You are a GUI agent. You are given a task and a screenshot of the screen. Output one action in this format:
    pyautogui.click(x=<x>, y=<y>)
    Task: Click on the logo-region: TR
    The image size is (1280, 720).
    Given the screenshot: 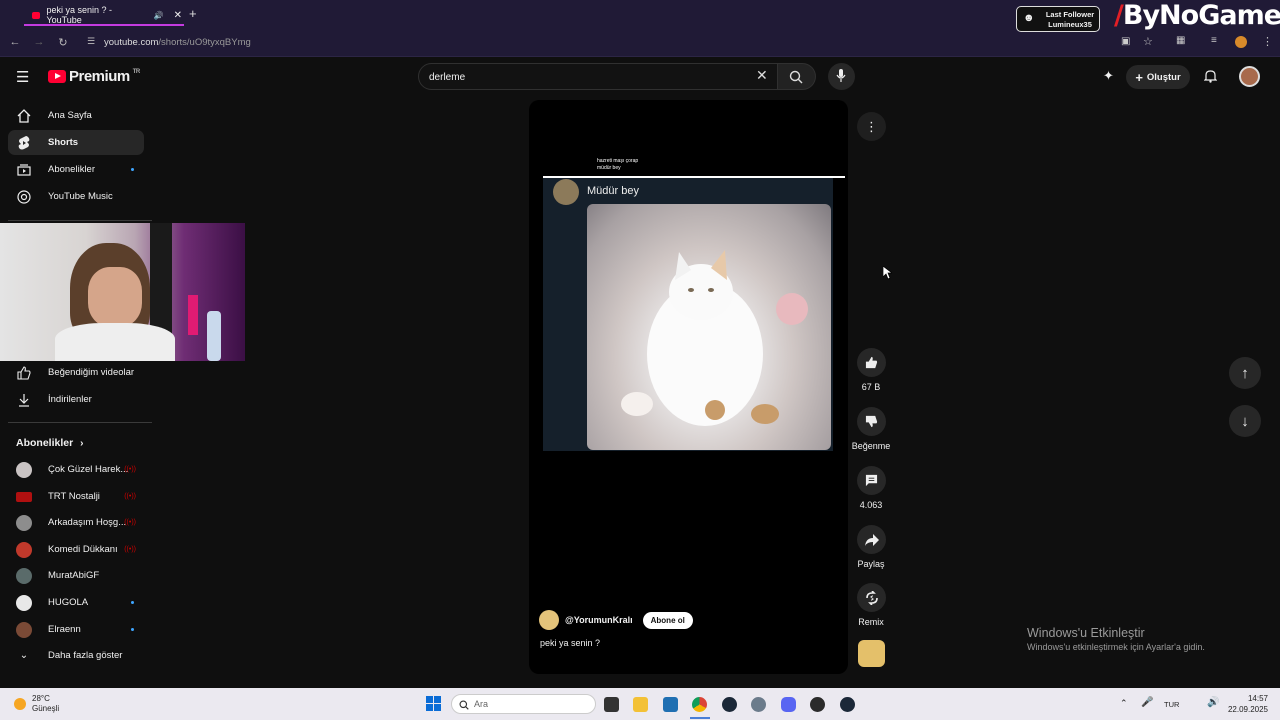 What is the action you would take?
    pyautogui.click(x=136, y=71)
    